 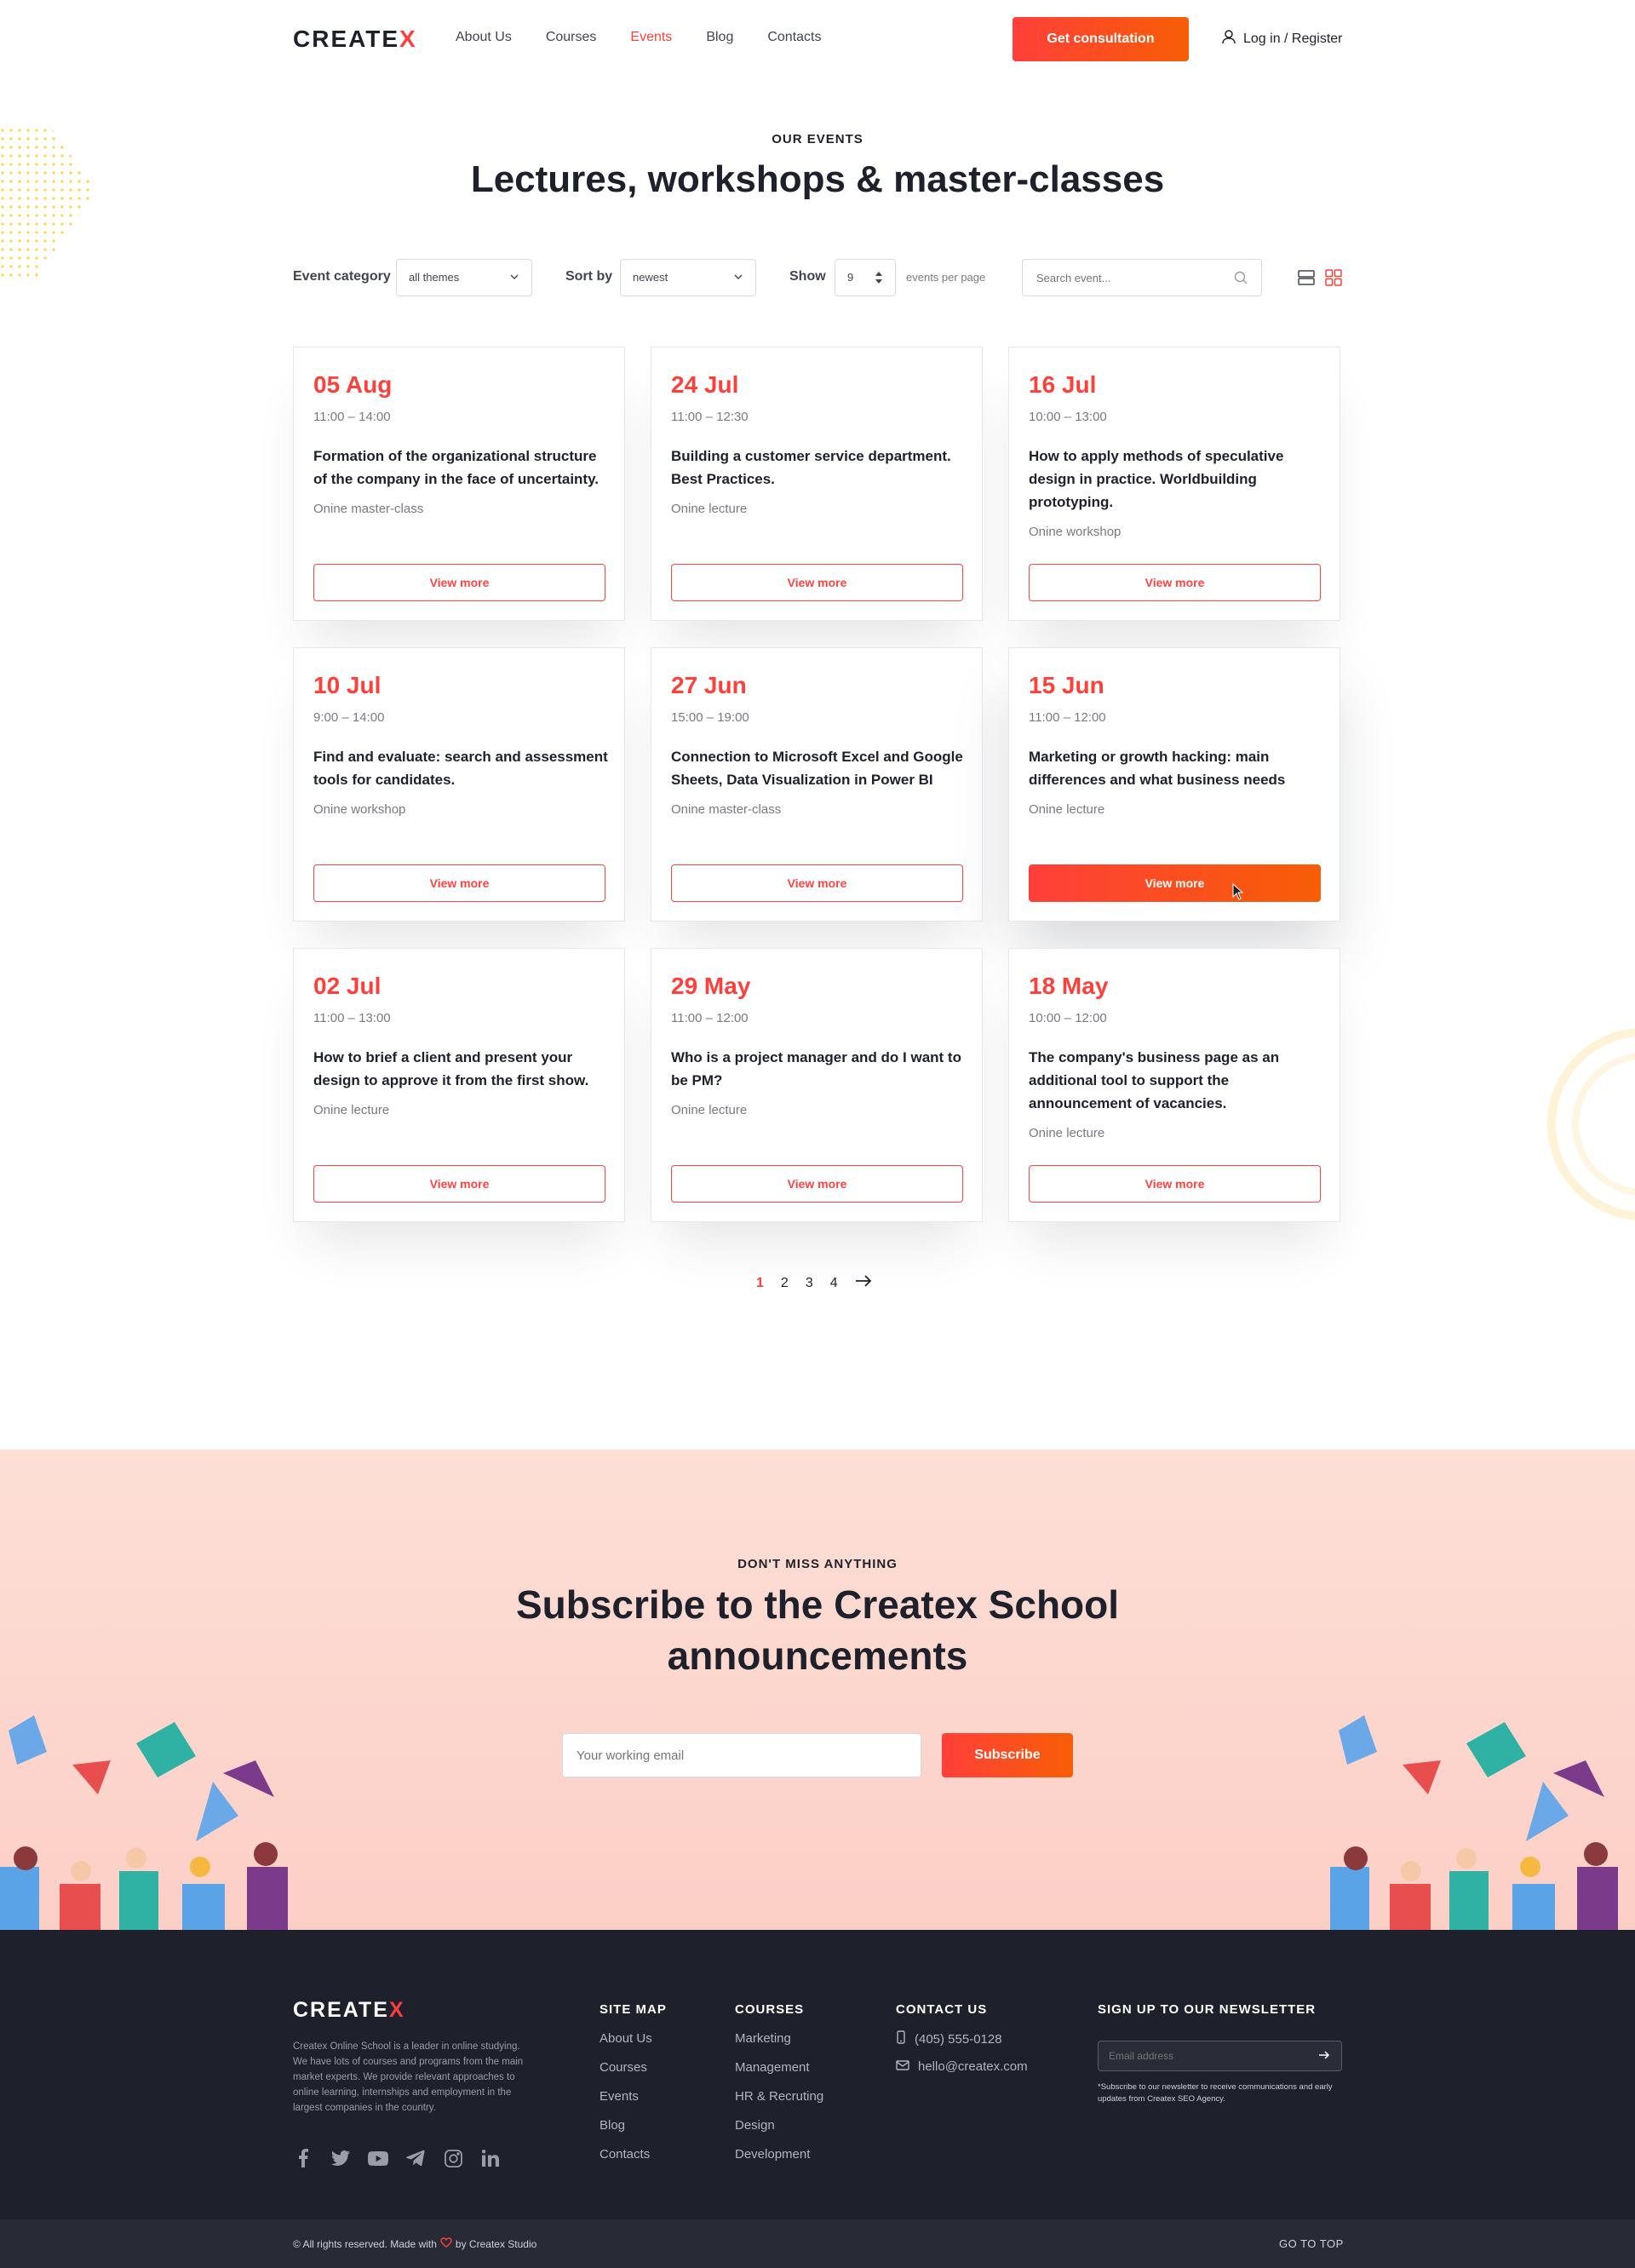 What do you see at coordinates (572, 37) in the screenshot?
I see `nav-courses: Courses` at bounding box center [572, 37].